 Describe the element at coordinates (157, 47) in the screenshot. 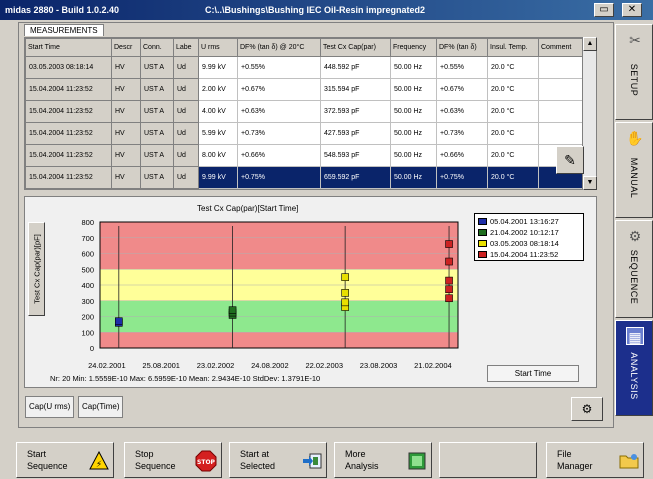

I see `header-conn: Conn.` at that location.